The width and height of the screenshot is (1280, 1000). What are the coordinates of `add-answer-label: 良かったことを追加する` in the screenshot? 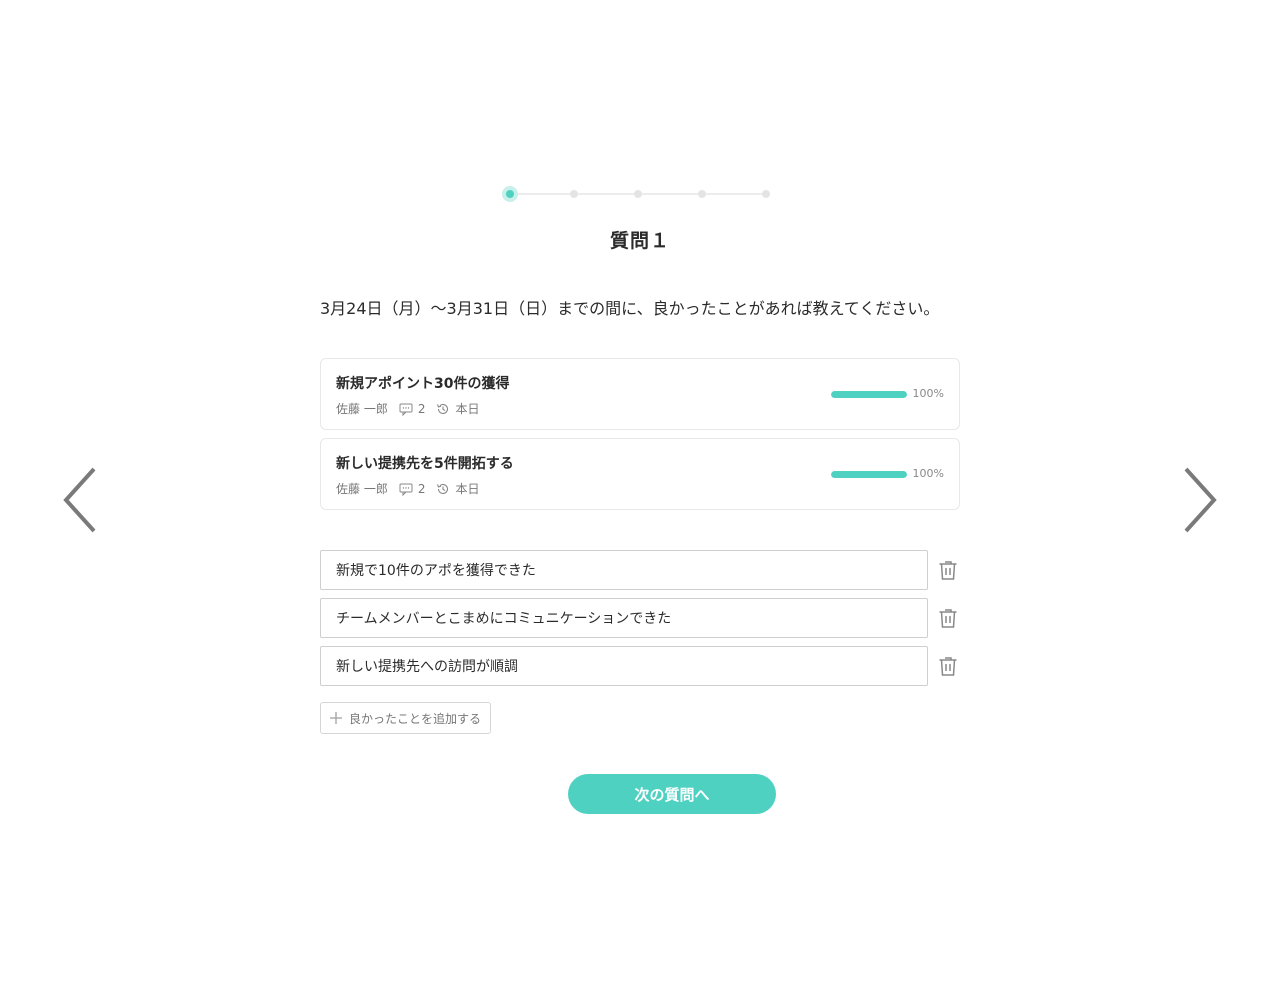 It's located at (415, 718).